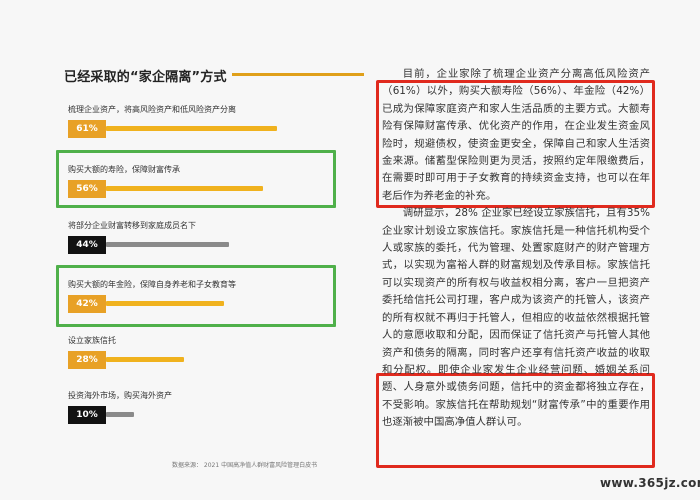 The width and height of the screenshot is (700, 500). I want to click on item-label: 购买大额的寿险，保障财富传承, so click(124, 169).